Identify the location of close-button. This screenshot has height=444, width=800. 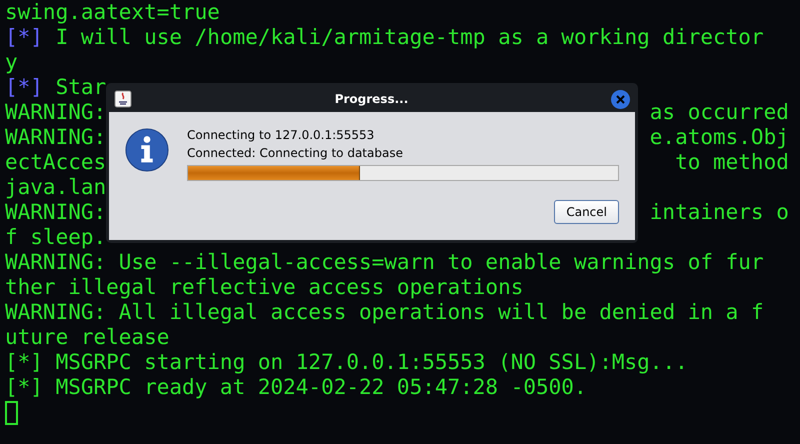
(620, 99).